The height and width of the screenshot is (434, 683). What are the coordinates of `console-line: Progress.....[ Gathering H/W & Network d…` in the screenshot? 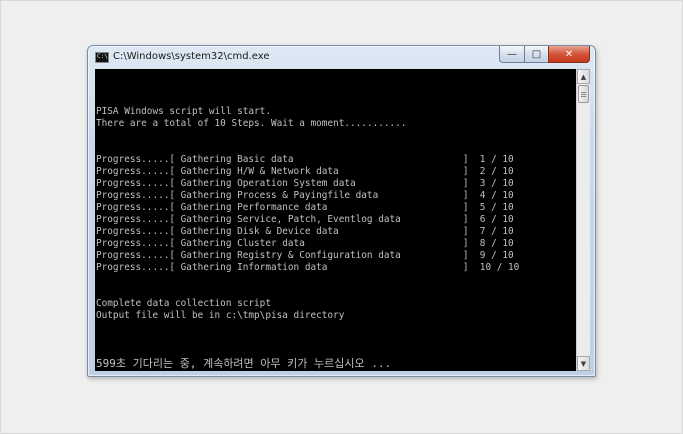 It's located at (305, 171).